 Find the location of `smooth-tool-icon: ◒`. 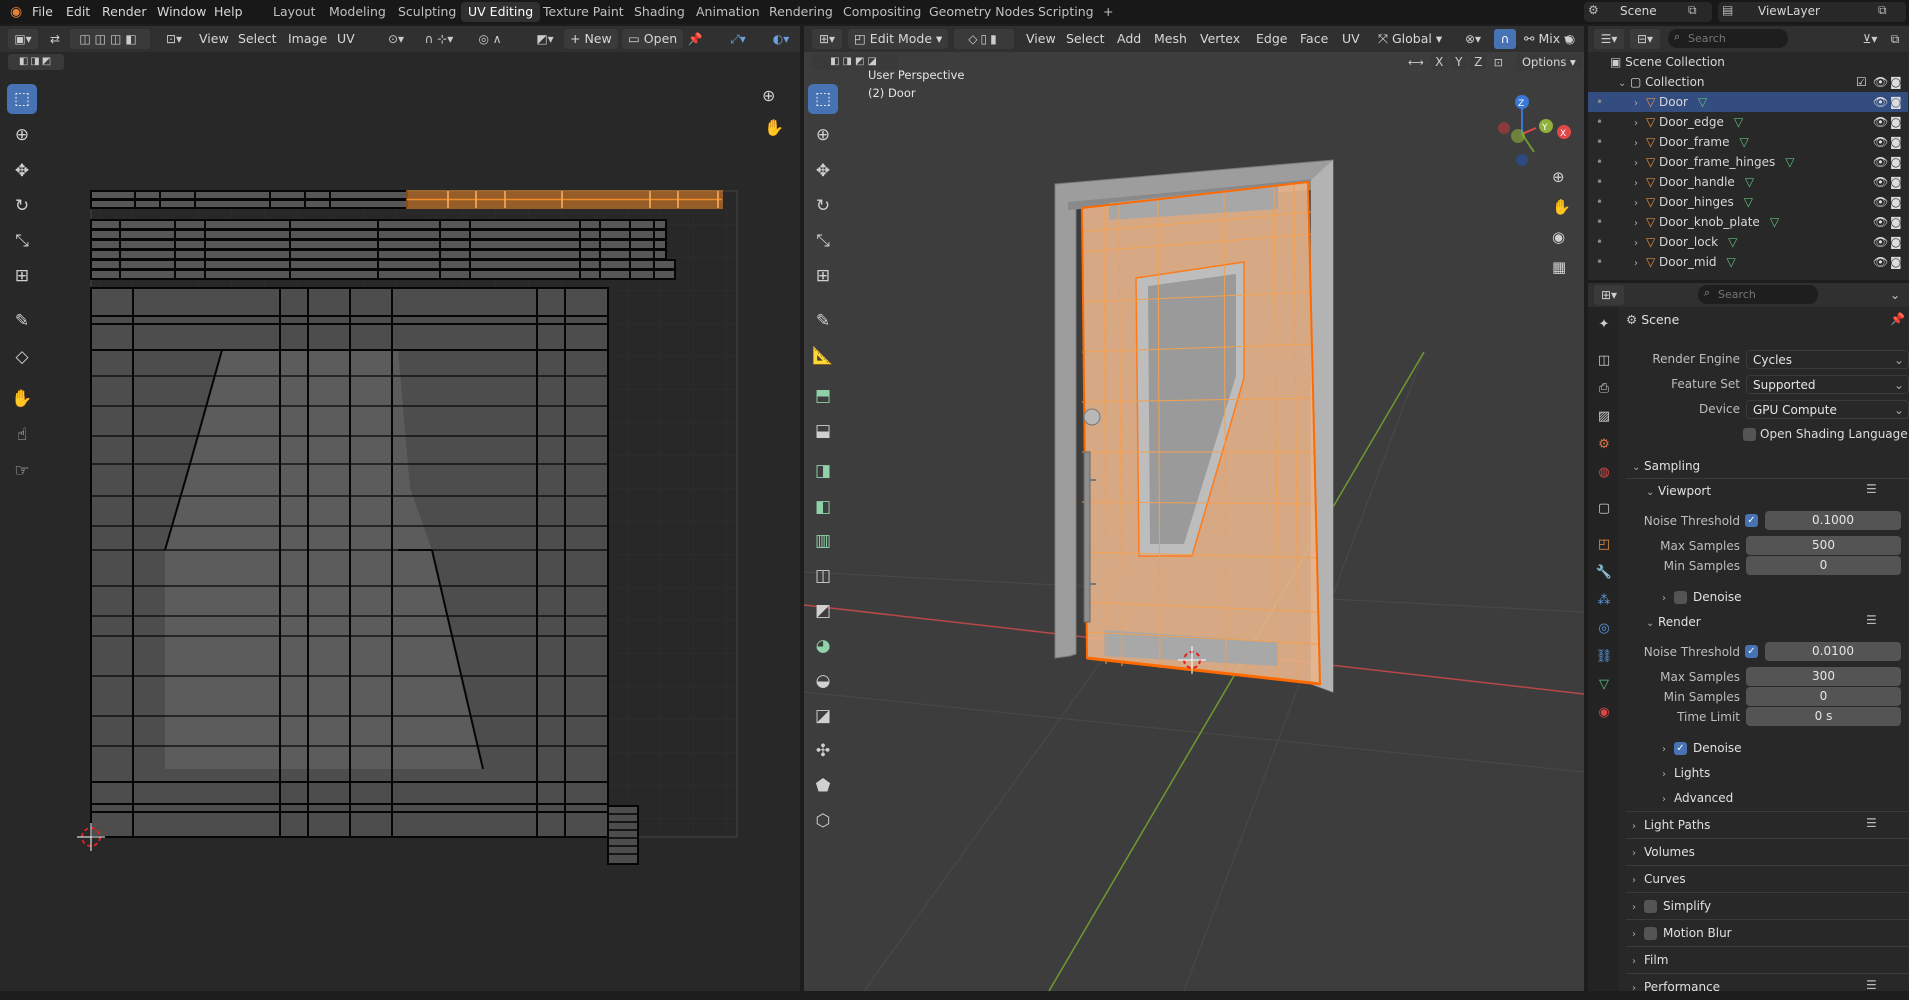

smooth-tool-icon: ◒ is located at coordinates (823, 681).